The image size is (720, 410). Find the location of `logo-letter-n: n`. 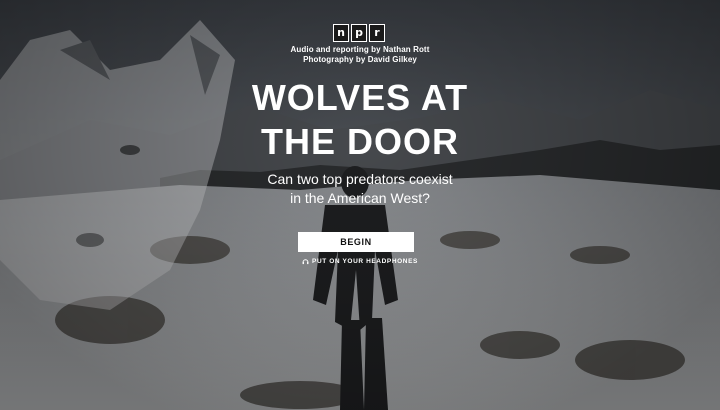

logo-letter-n: n is located at coordinates (341, 33).